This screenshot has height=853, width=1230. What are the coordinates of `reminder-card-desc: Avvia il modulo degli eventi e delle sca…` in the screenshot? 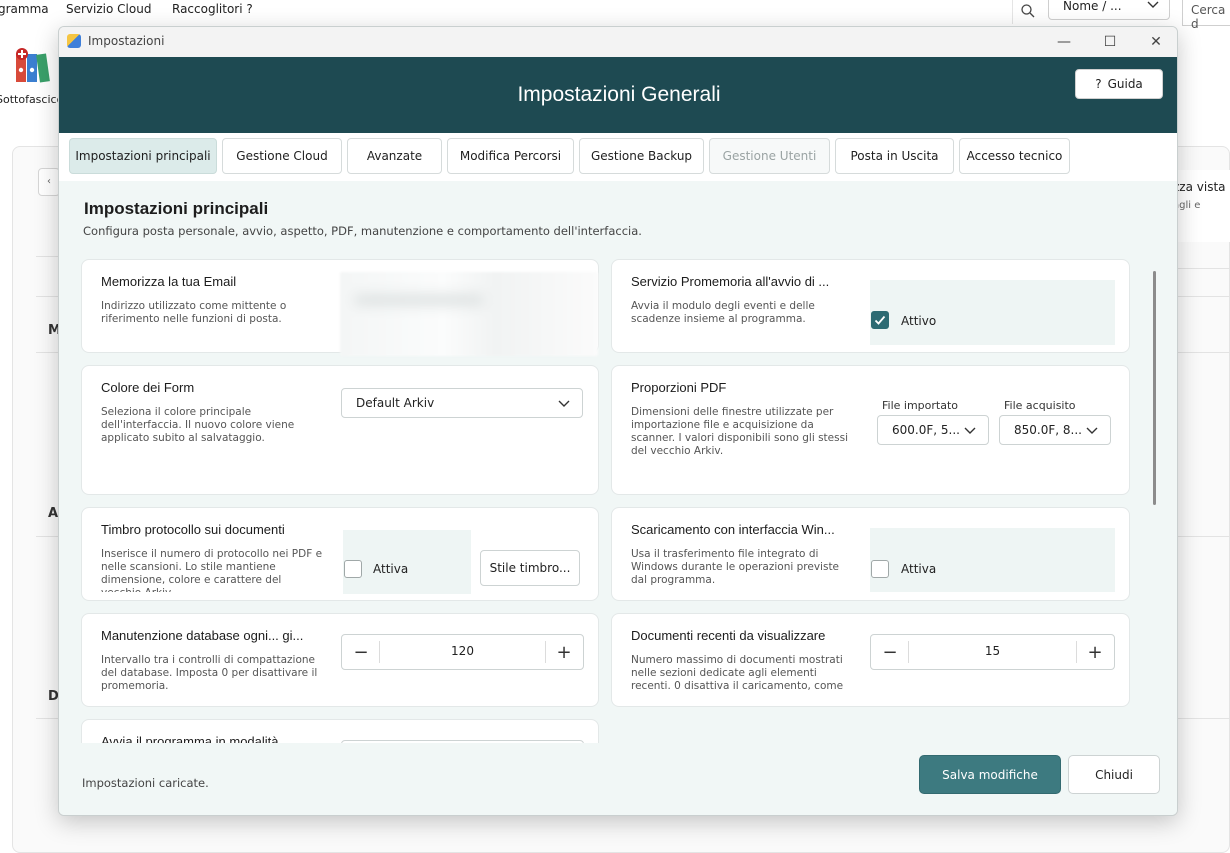 It's located at (723, 312).